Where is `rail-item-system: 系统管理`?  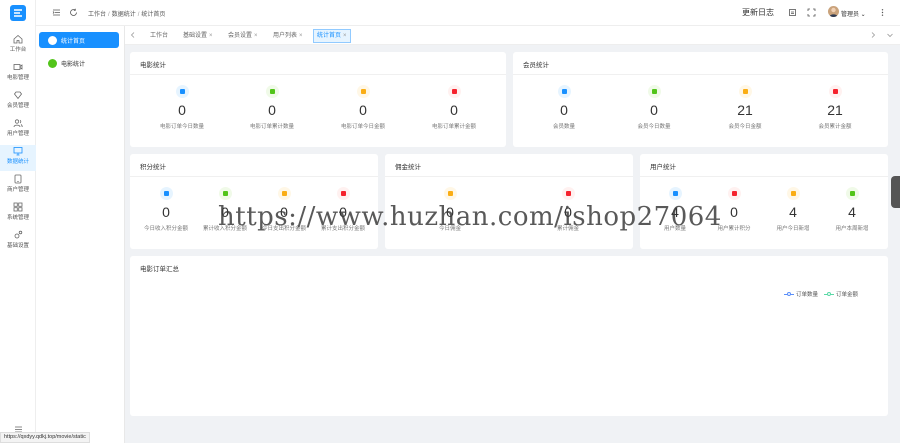 rail-item-system: 系统管理 is located at coordinates (18, 214).